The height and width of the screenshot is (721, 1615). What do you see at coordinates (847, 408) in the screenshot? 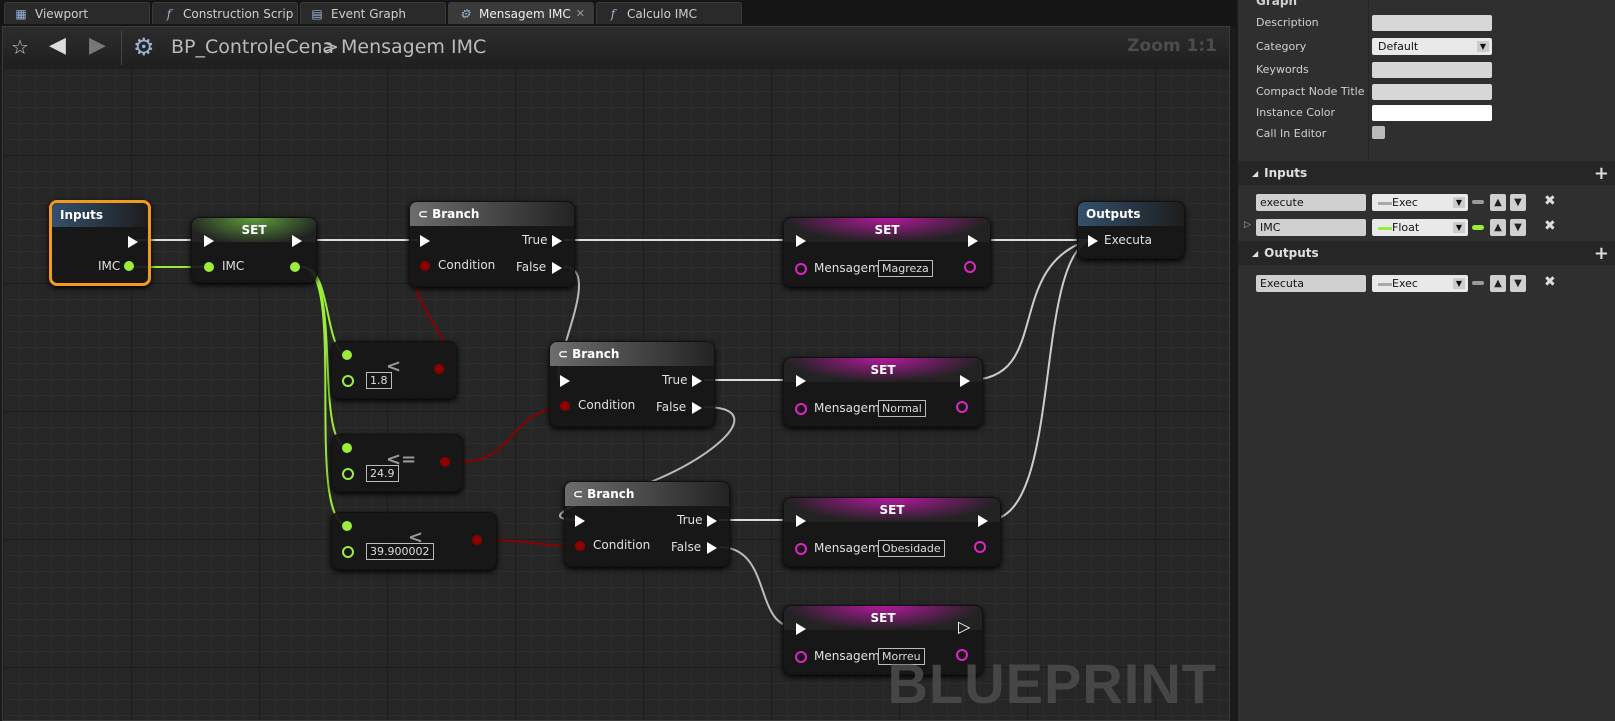
I see `pin-label: Mensagem` at bounding box center [847, 408].